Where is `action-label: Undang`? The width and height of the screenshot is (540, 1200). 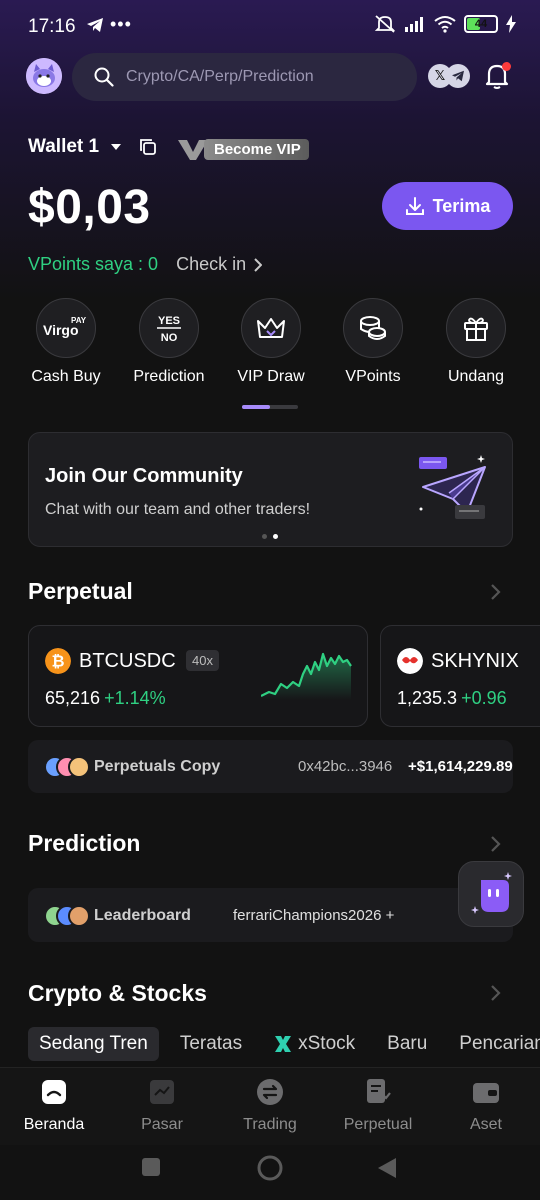
action-label: Undang is located at coordinates (476, 376).